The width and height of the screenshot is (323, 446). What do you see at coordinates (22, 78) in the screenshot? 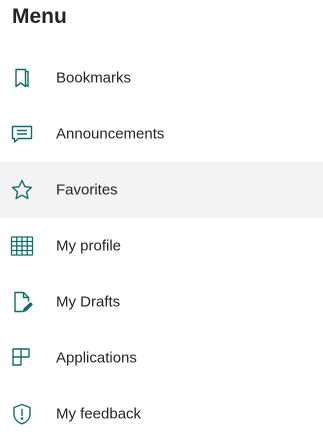
I see `bookmark-icon` at bounding box center [22, 78].